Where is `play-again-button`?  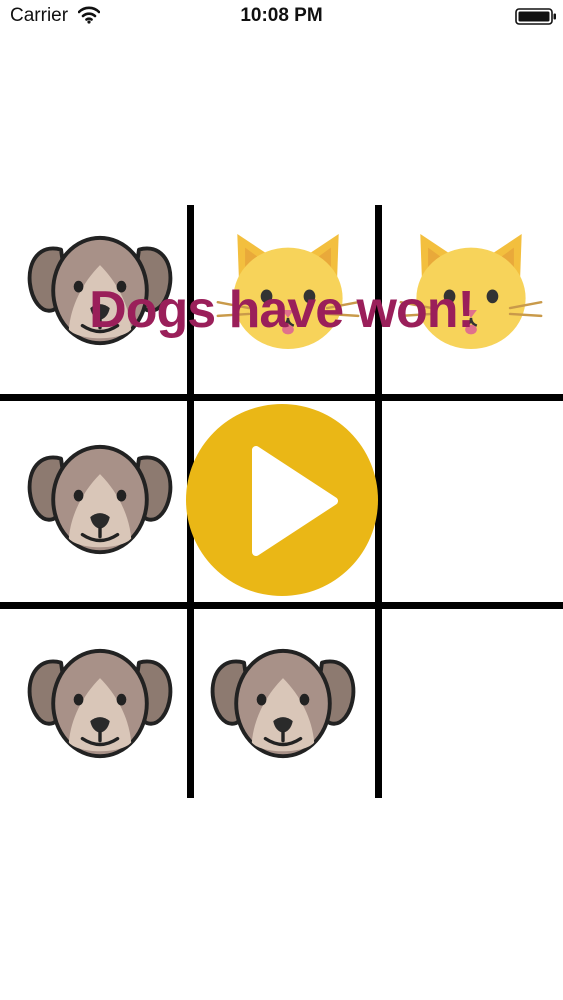
play-again-button is located at coordinates (282, 500).